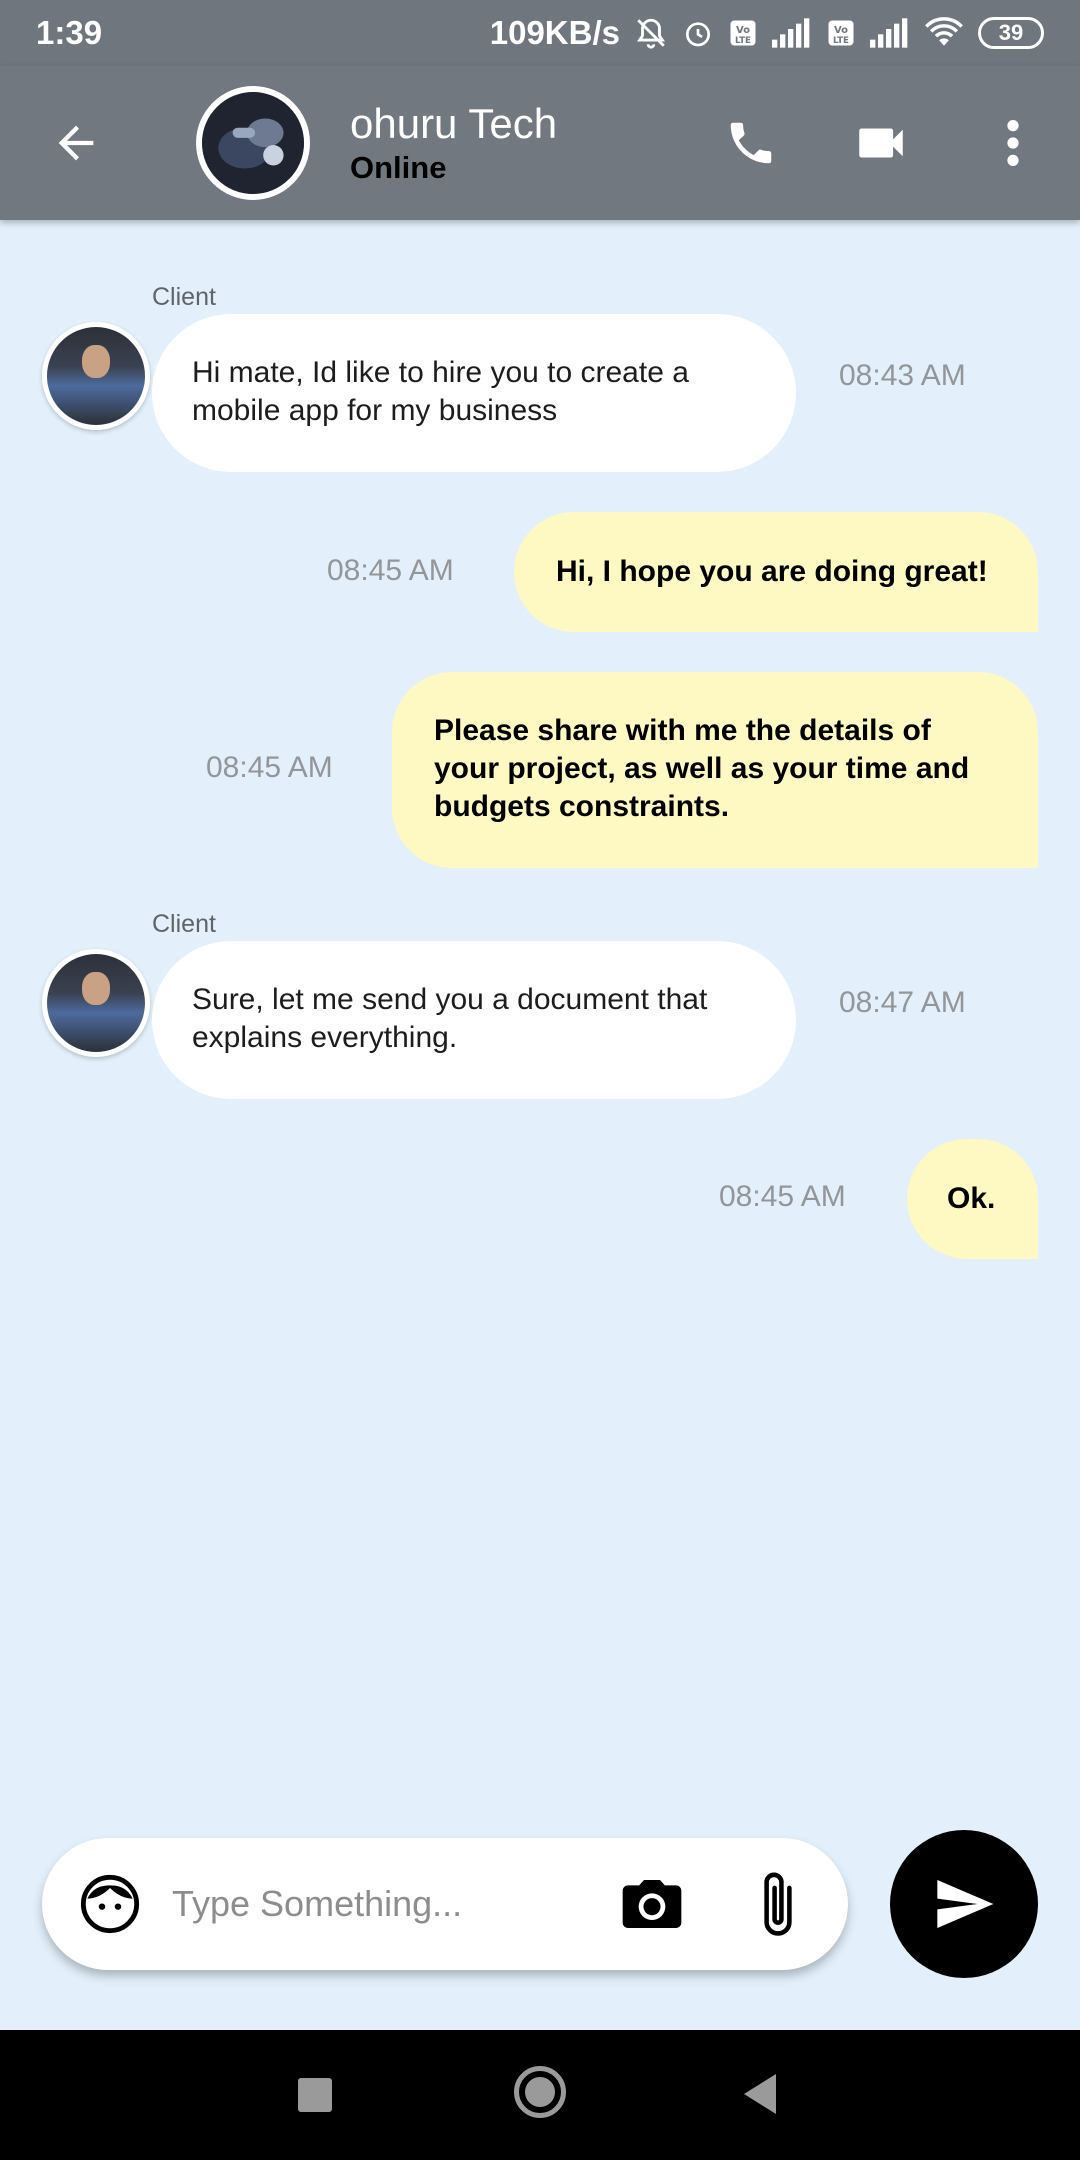 Image resolution: width=1080 pixels, height=2160 pixels. What do you see at coordinates (760, 2094) in the screenshot?
I see `system-back-button` at bounding box center [760, 2094].